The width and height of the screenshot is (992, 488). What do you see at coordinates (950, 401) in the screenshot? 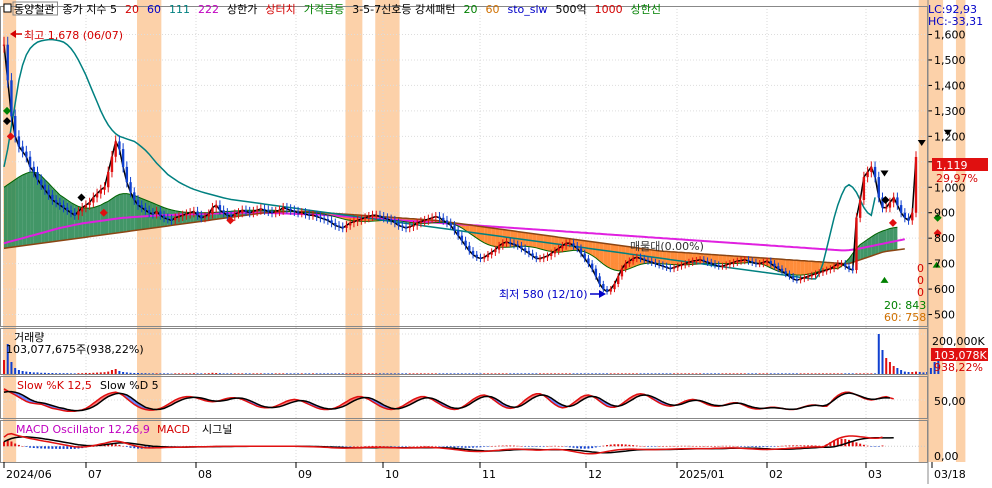
I see `sto-ytick: 50,00` at bounding box center [950, 401].